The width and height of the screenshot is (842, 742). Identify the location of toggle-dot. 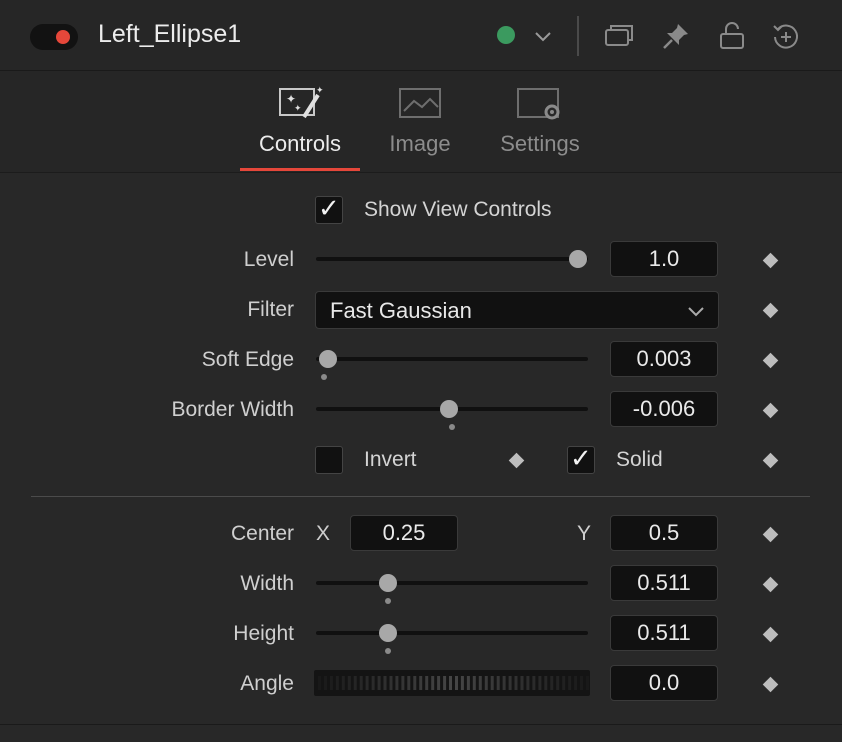
(63, 37).